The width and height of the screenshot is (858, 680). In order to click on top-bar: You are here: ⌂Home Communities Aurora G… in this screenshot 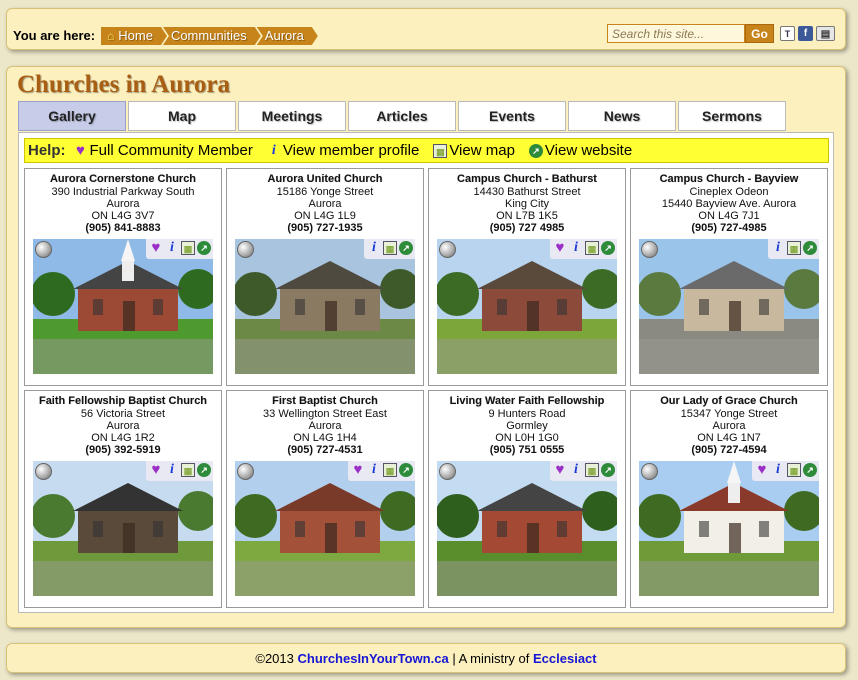, I will do `click(426, 29)`.